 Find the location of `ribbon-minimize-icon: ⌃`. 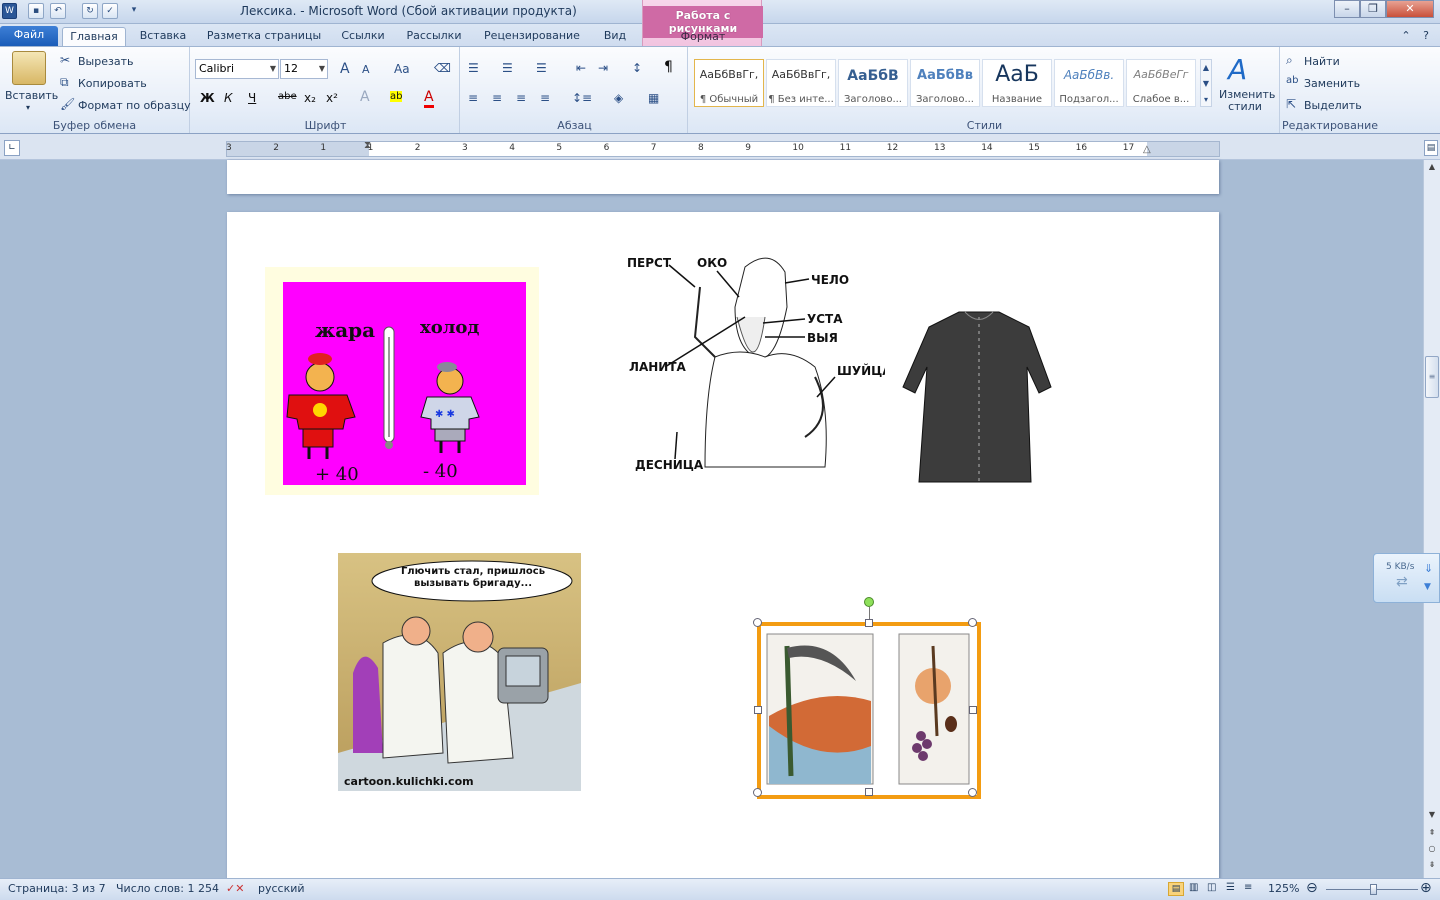

ribbon-minimize-icon: ⌃ is located at coordinates (1406, 36).